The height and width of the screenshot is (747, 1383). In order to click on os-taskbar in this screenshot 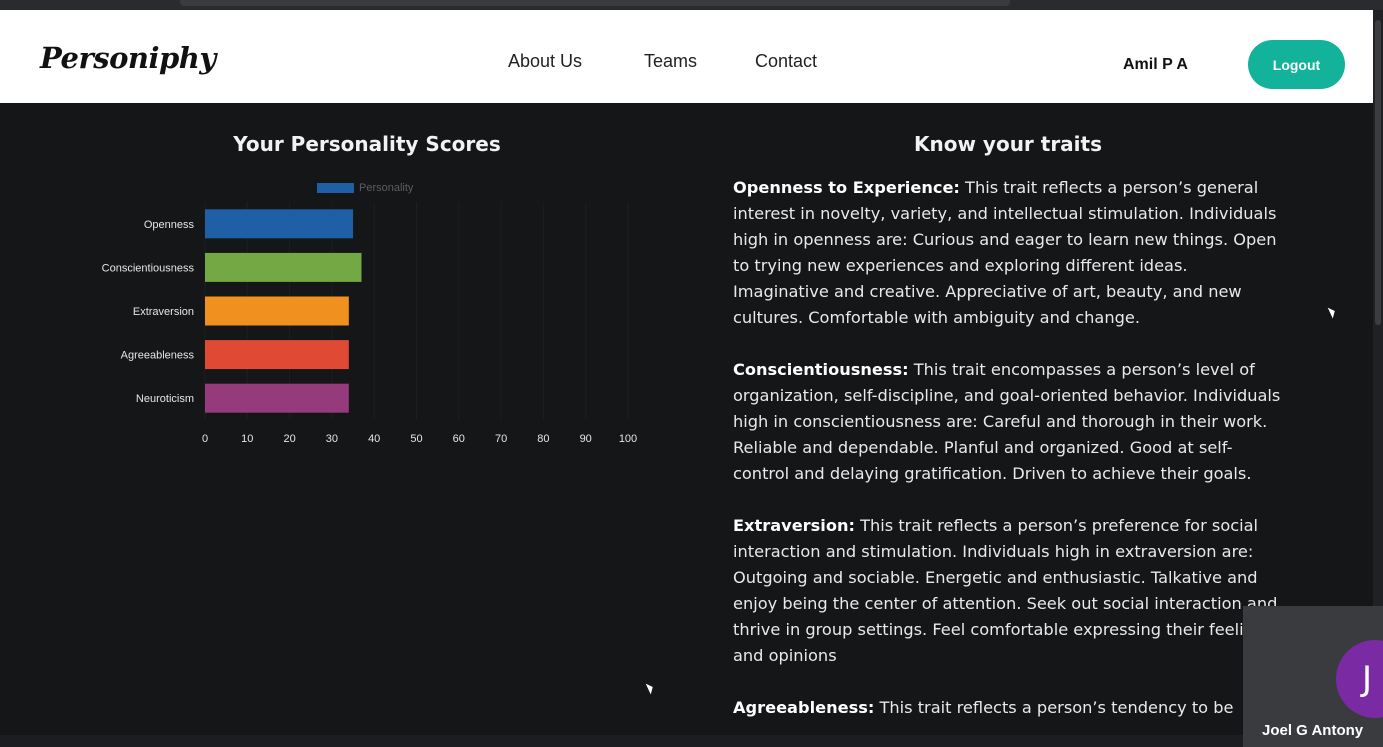, I will do `click(621, 741)`.